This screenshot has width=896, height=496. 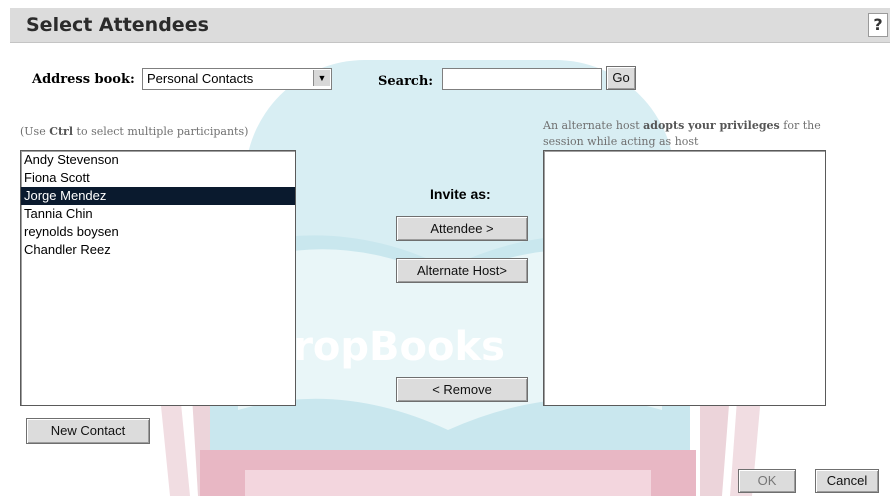 What do you see at coordinates (462, 228) in the screenshot?
I see `attendee-button: Attendee >` at bounding box center [462, 228].